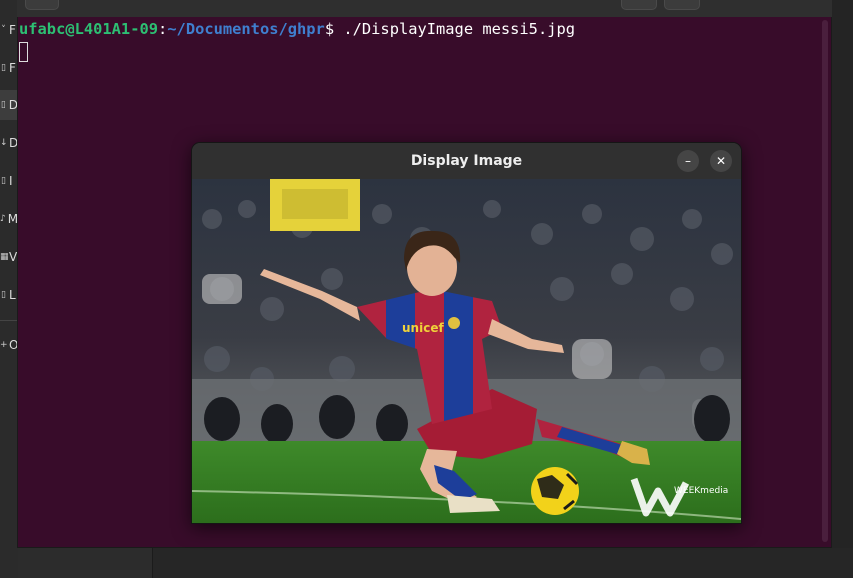 The image size is (853, 578). Describe the element at coordinates (424, 8) in the screenshot. I see `terminal-header-bar` at that location.